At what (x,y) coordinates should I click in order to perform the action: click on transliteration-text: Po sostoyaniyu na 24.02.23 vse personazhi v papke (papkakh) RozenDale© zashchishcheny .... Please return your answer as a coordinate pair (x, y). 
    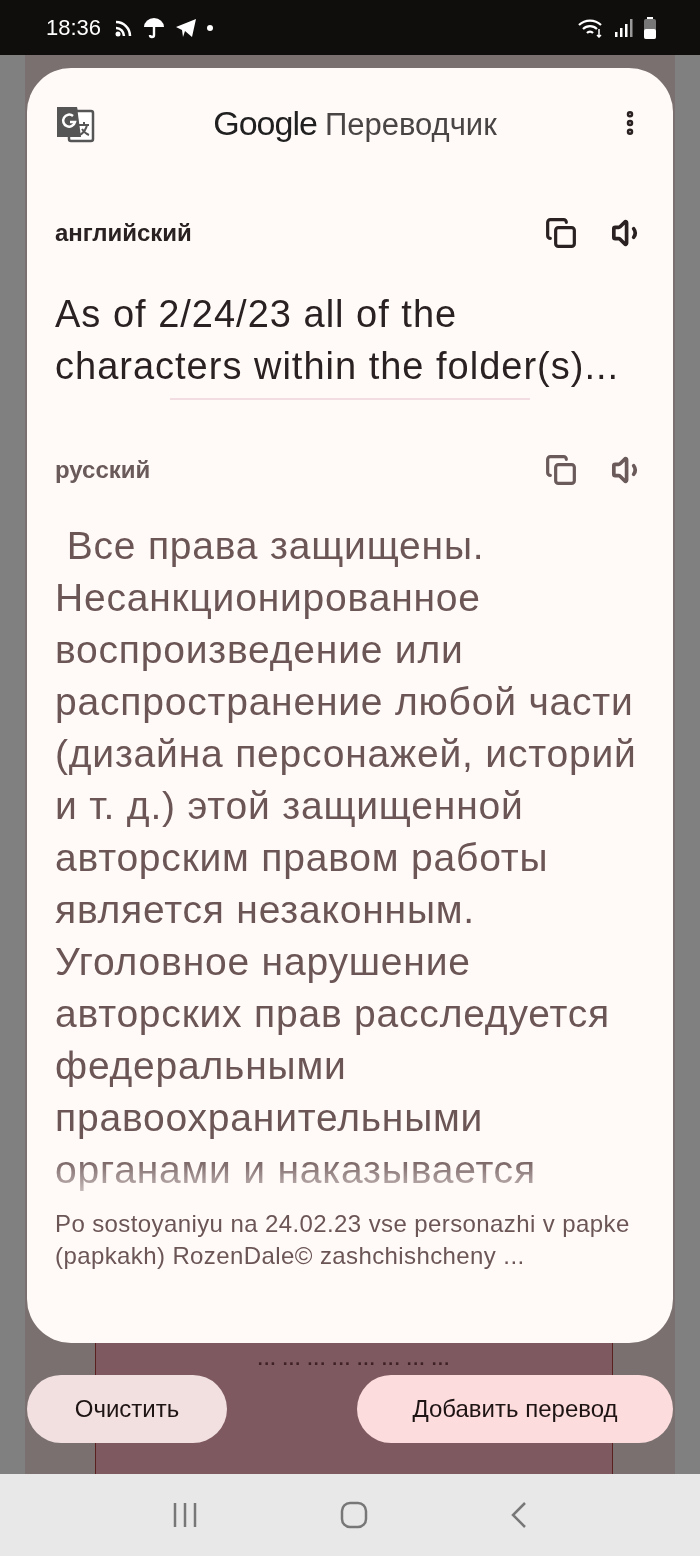
    Looking at the image, I should click on (343, 1240).